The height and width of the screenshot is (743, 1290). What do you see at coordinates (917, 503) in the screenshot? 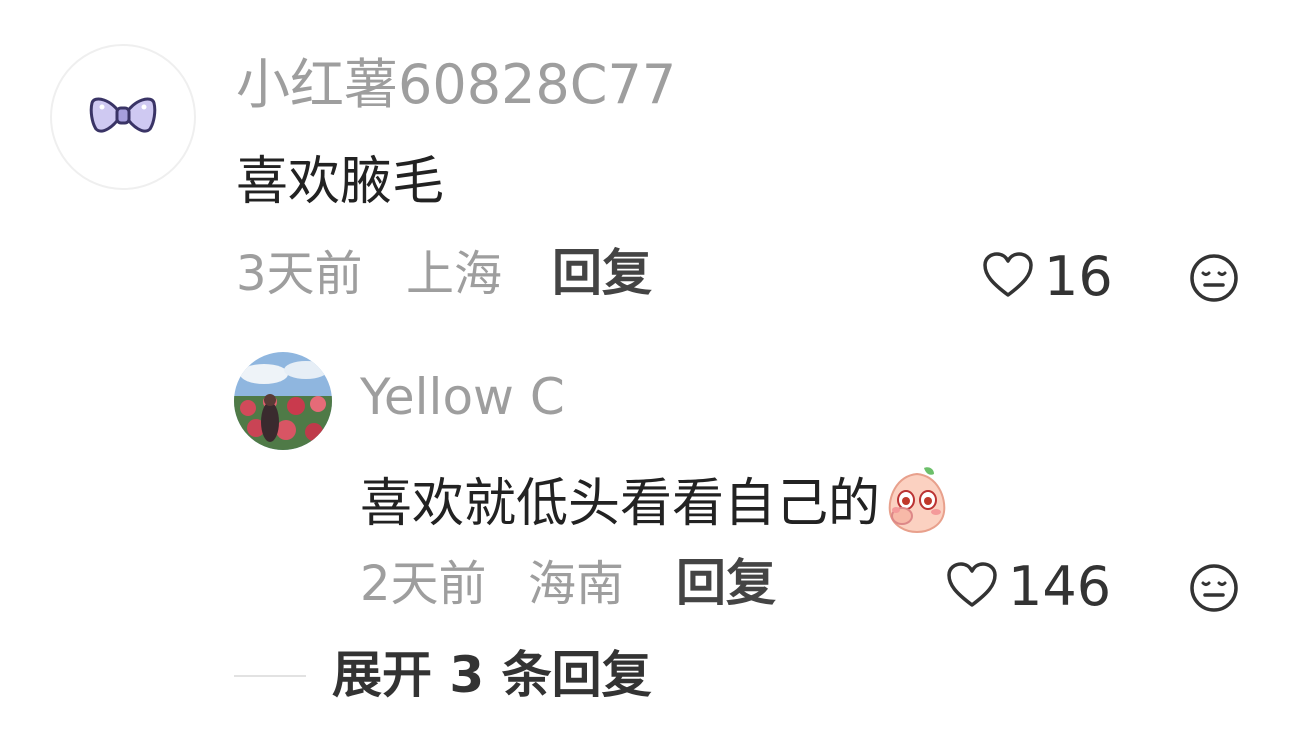
I see `peach-covering-mouth-emoji` at bounding box center [917, 503].